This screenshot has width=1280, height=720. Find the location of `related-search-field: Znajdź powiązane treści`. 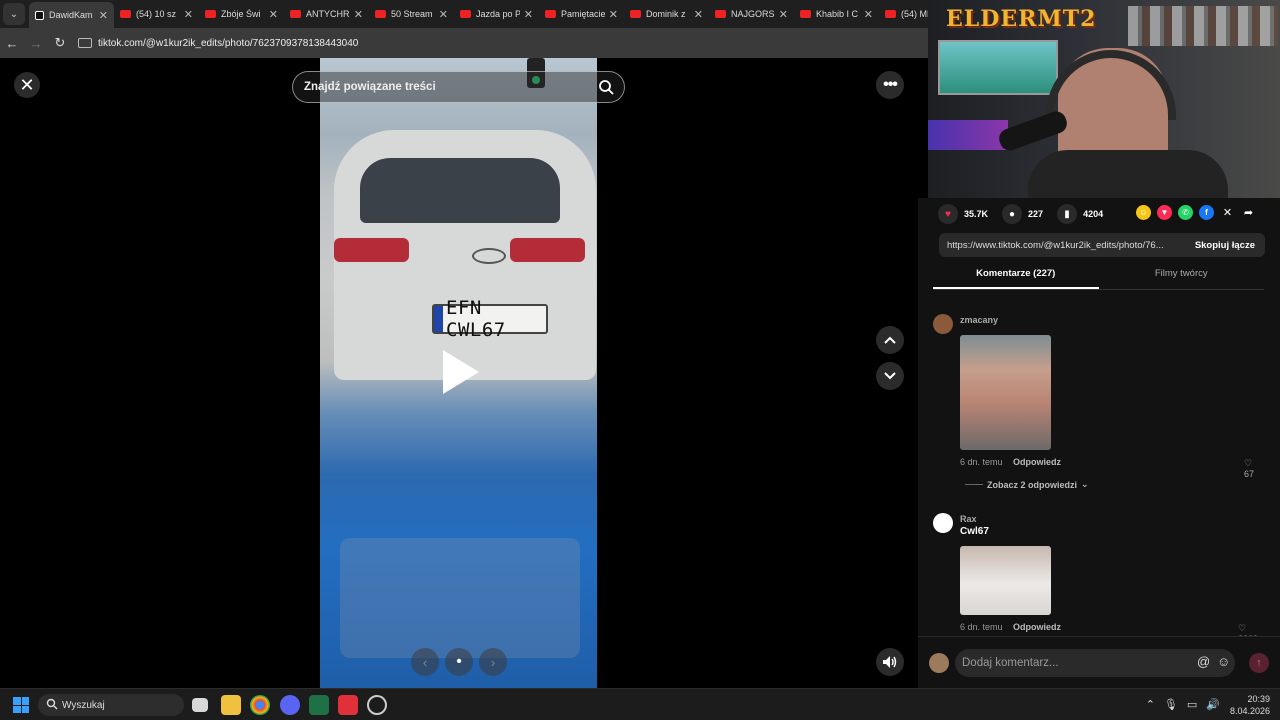

related-search-field: Znajdź powiązane treści is located at coordinates (458, 87).